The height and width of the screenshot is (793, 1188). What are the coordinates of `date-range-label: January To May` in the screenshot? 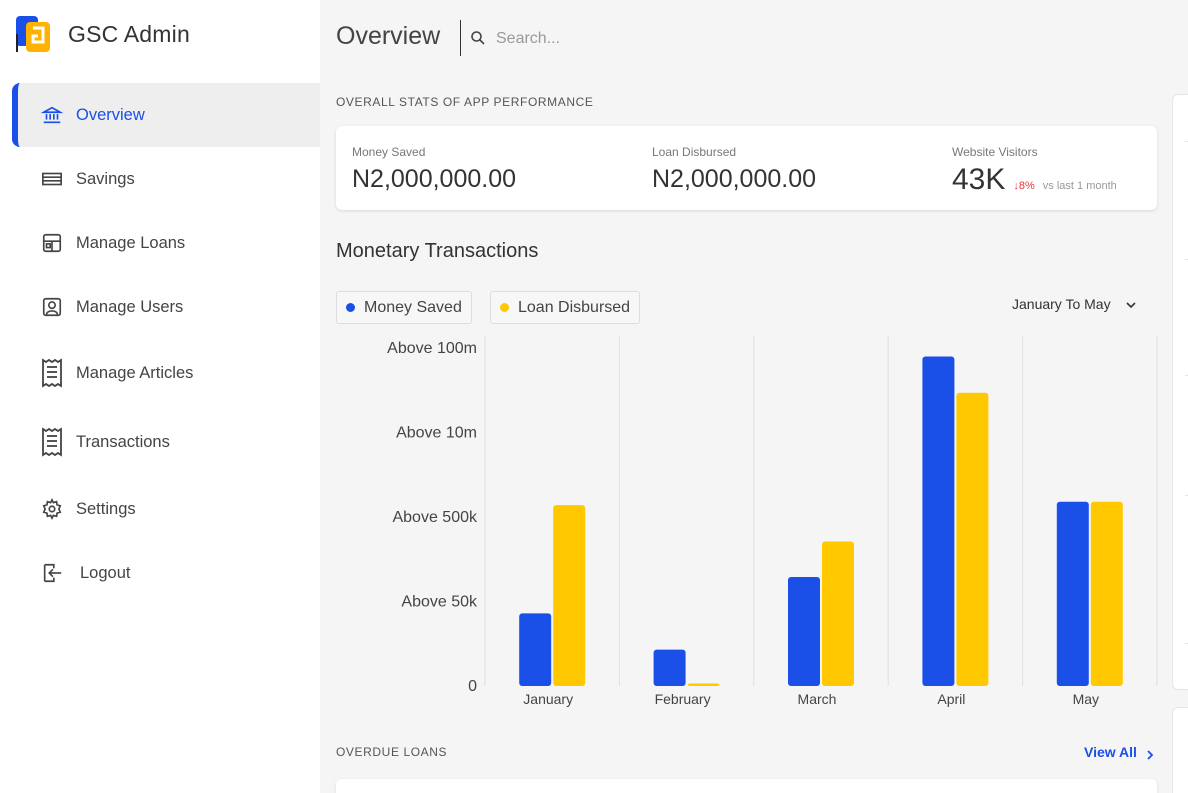 It's located at (1061, 304).